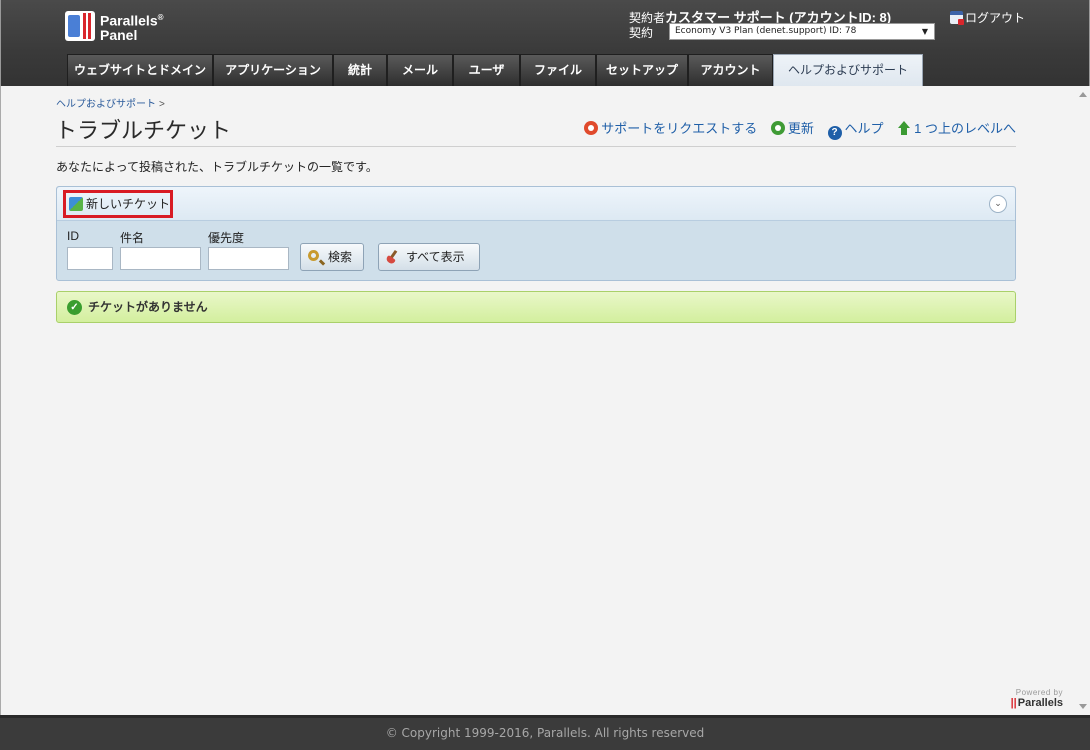 The width and height of the screenshot is (1090, 750). What do you see at coordinates (313, 255) in the screenshot?
I see `search-icon` at bounding box center [313, 255].